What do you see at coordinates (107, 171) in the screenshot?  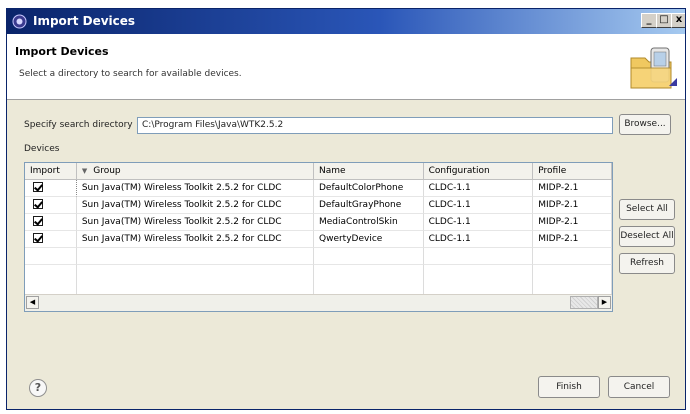 I see `column-group-label: Group` at bounding box center [107, 171].